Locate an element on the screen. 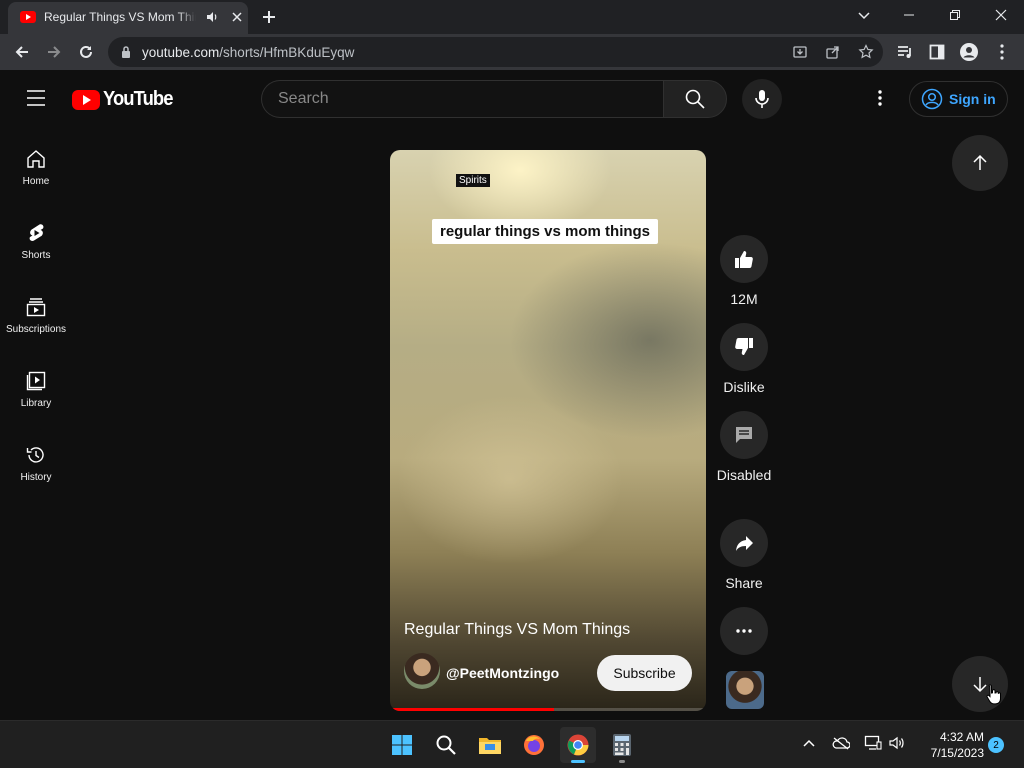 The image size is (1024, 768). search-input is located at coordinates (463, 99).